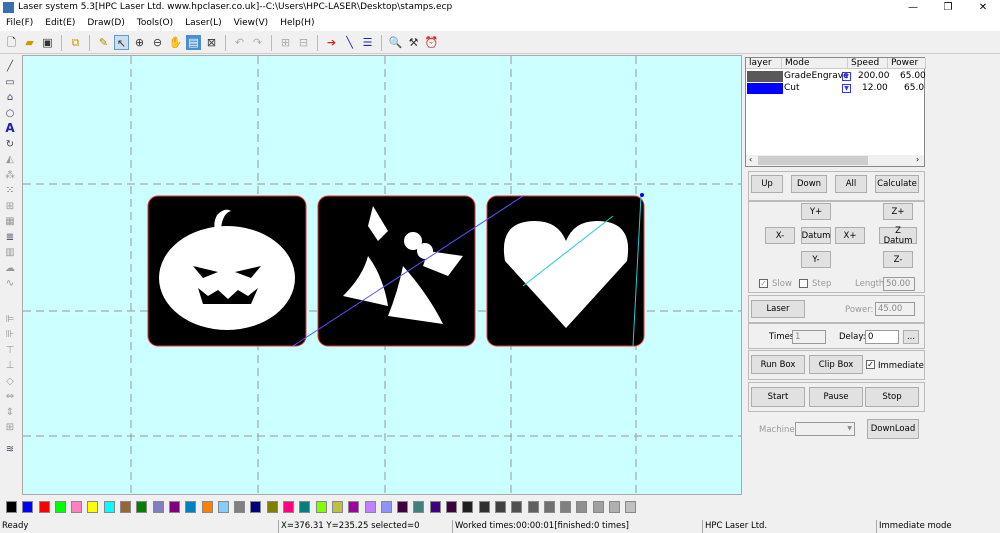 This screenshot has width=1000, height=533. What do you see at coordinates (897, 184) in the screenshot?
I see `calculate-button: Calculate` at bounding box center [897, 184].